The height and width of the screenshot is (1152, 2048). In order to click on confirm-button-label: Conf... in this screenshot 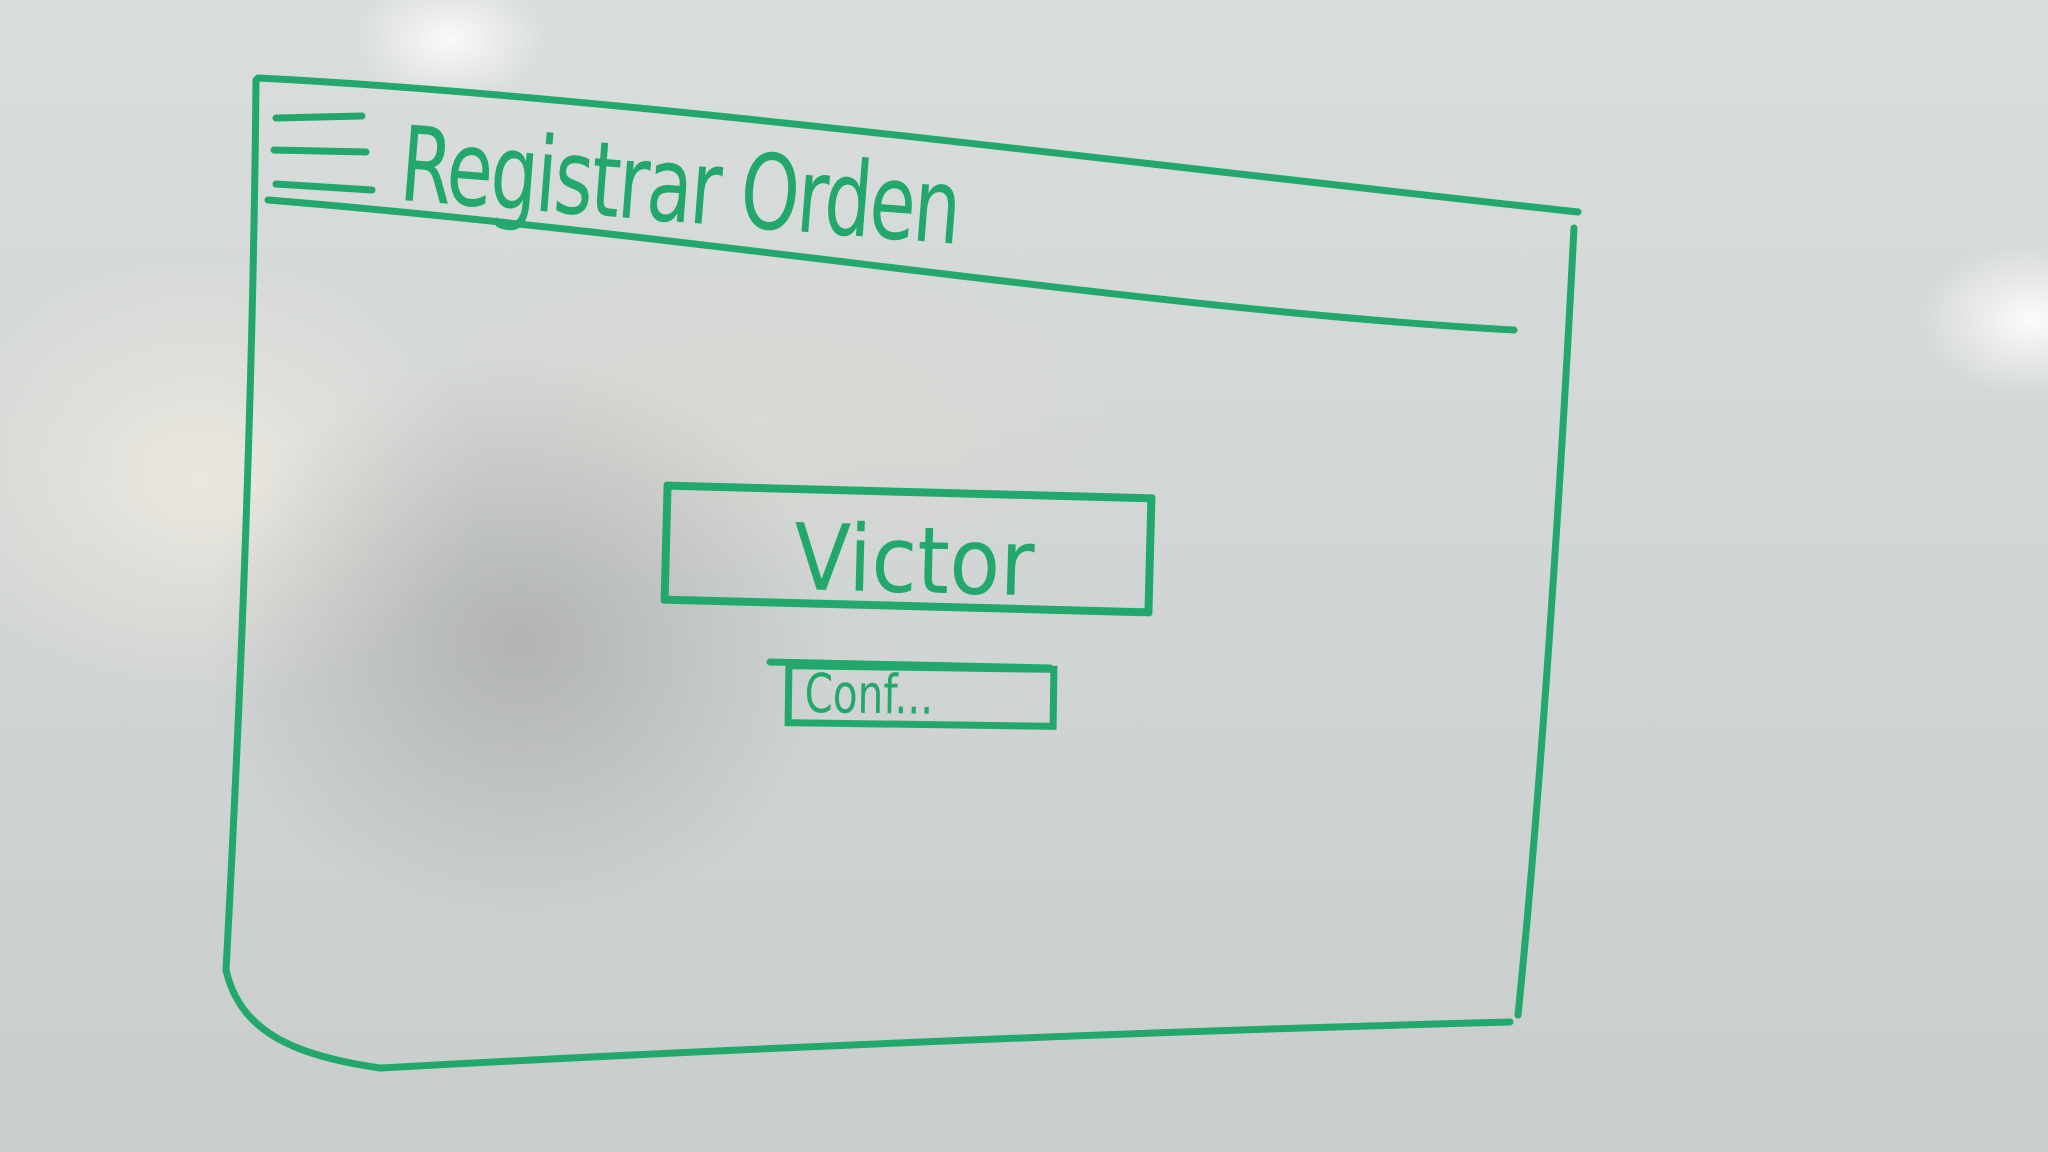, I will do `click(869, 694)`.